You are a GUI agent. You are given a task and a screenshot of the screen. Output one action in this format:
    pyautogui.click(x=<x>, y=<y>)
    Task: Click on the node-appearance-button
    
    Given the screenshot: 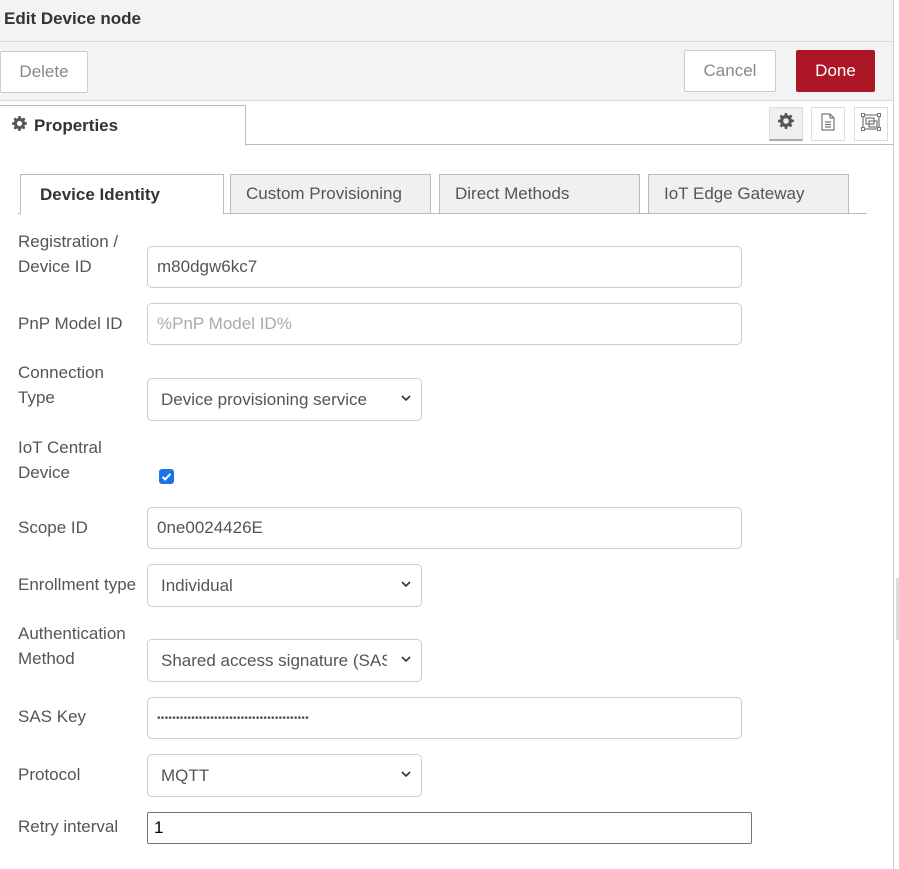 What is the action you would take?
    pyautogui.click(x=871, y=124)
    